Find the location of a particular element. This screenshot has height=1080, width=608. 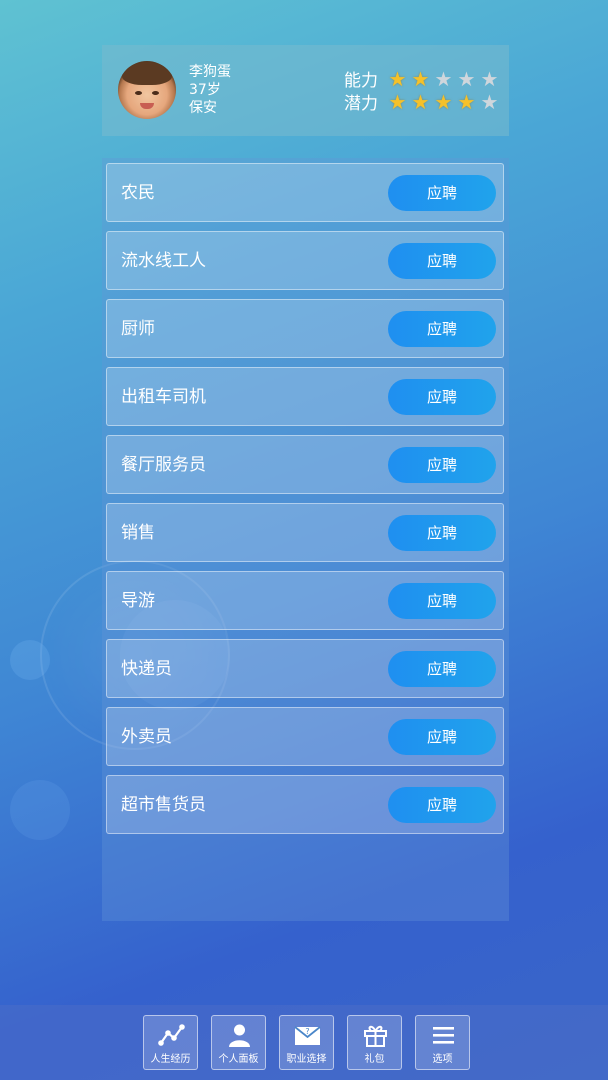

potential-row: 潜力 ★ ★ ★ ★ ★ is located at coordinates (422, 102).